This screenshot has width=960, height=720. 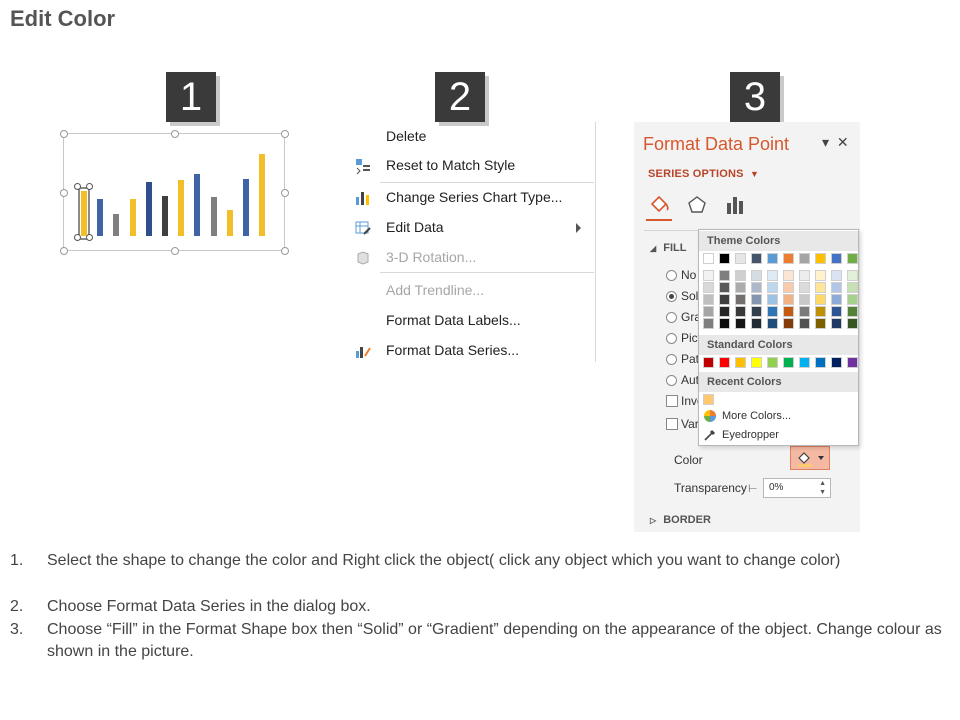 What do you see at coordinates (778, 436) in the screenshot?
I see `eyedropper-item: Eyedropper` at bounding box center [778, 436].